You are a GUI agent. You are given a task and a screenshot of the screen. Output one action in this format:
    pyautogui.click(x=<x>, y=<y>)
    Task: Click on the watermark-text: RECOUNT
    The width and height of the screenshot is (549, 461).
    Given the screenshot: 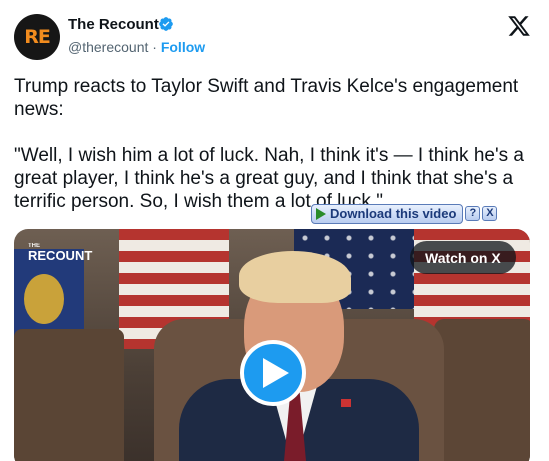 What is the action you would take?
    pyautogui.click(x=60, y=255)
    